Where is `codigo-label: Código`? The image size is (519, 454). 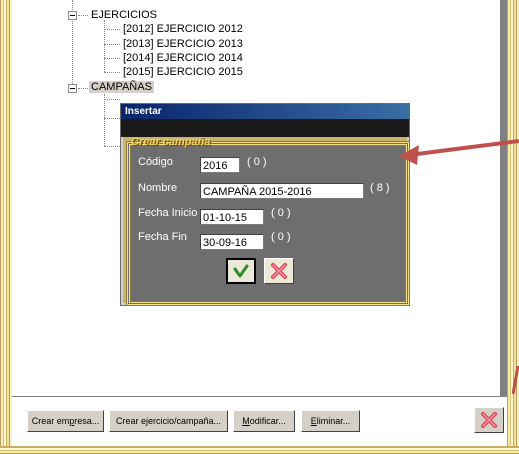
codigo-label: Código is located at coordinates (155, 162).